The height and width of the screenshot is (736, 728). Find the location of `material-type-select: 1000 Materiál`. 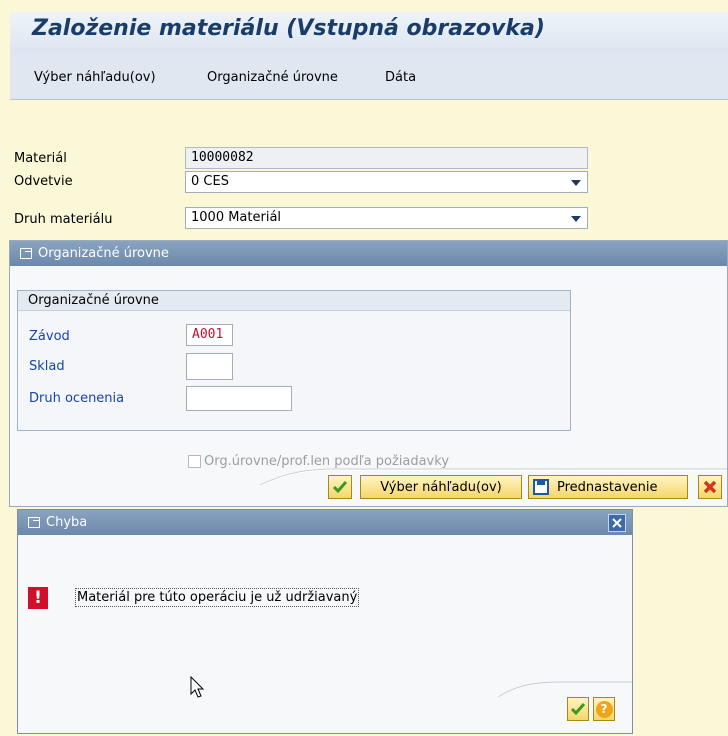

material-type-select: 1000 Materiál is located at coordinates (386, 218).